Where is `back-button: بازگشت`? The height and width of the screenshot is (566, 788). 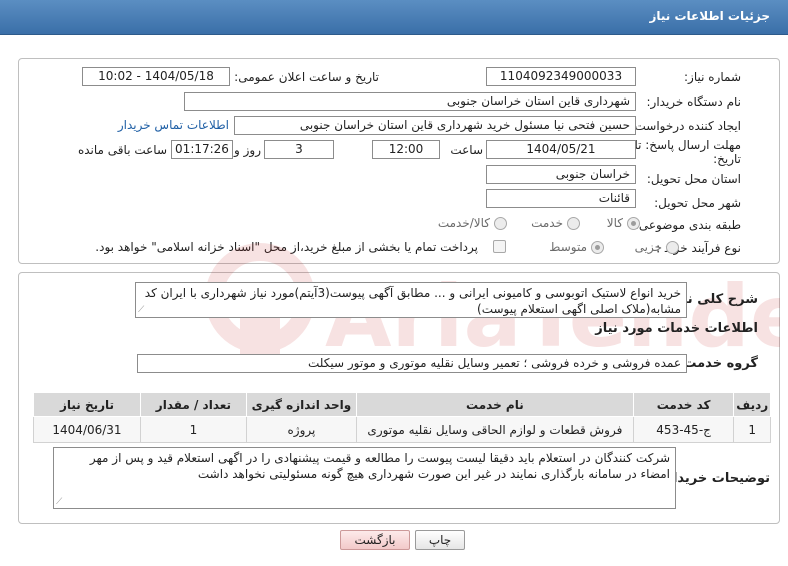
back-button: بازگشت is located at coordinates (375, 540).